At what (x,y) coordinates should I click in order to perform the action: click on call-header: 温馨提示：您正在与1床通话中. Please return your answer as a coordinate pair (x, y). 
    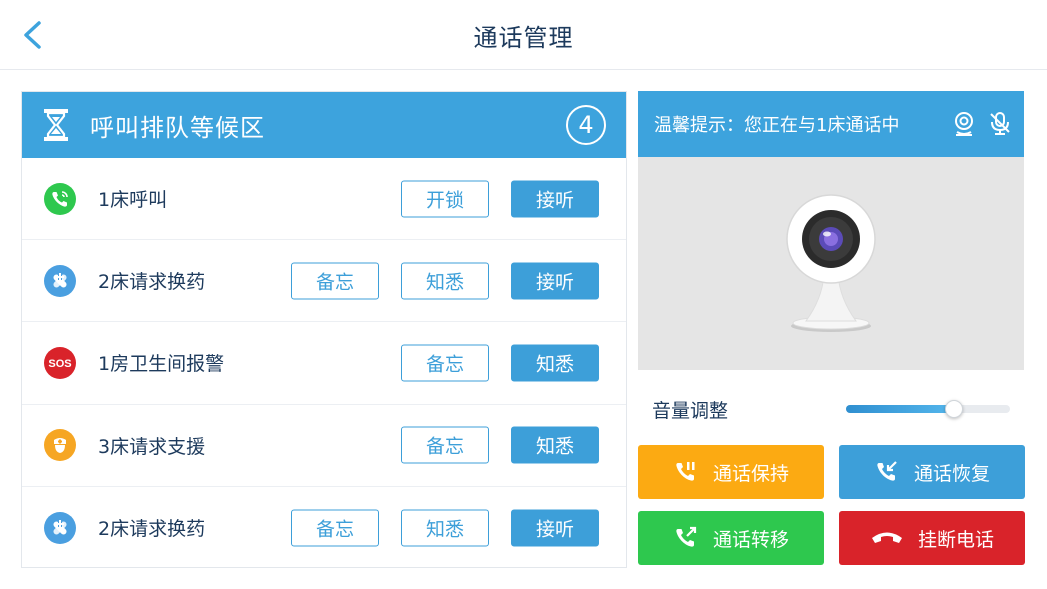
    Looking at the image, I should click on (831, 124).